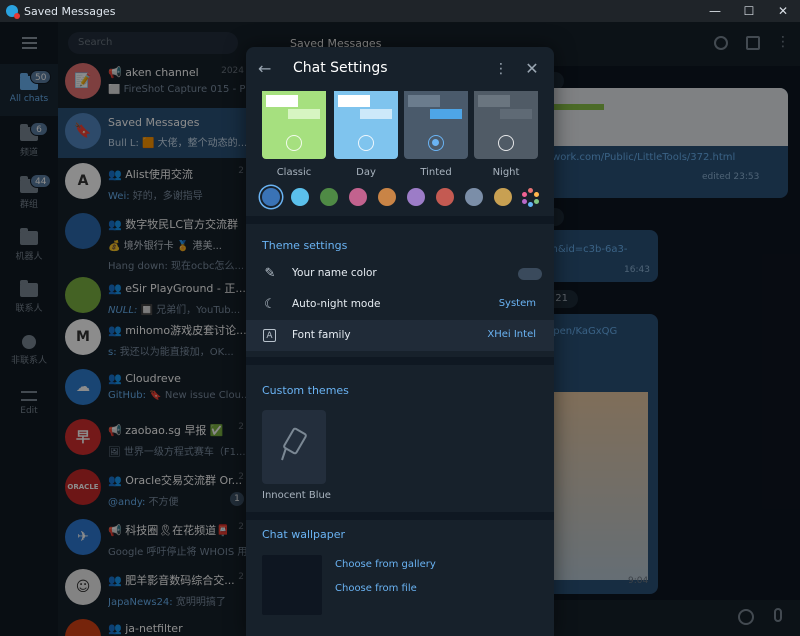 The height and width of the screenshot is (636, 800). What do you see at coordinates (517, 303) in the screenshot?
I see `row-value: System` at bounding box center [517, 303].